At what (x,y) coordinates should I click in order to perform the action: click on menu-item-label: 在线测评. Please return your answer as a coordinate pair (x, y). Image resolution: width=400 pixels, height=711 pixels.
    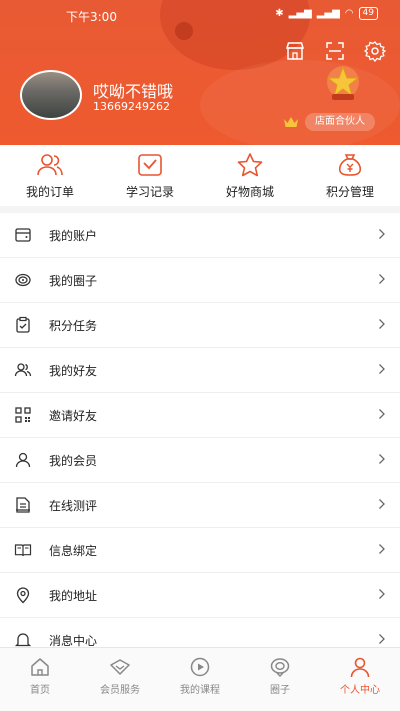
    Looking at the image, I should click on (73, 505).